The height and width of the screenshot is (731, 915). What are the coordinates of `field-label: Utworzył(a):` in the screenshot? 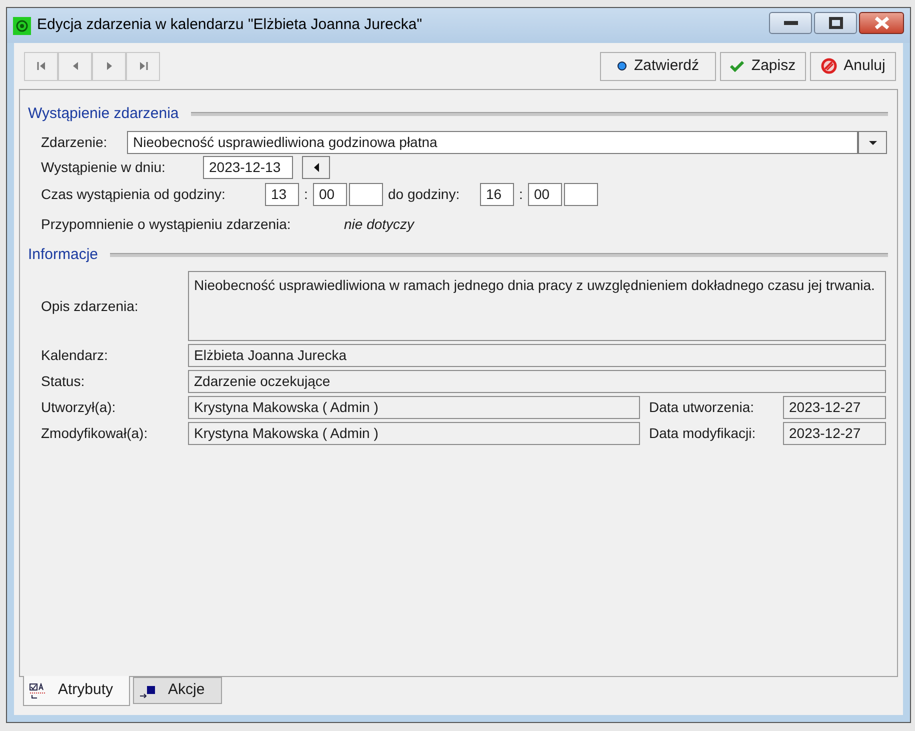 It's located at (79, 407).